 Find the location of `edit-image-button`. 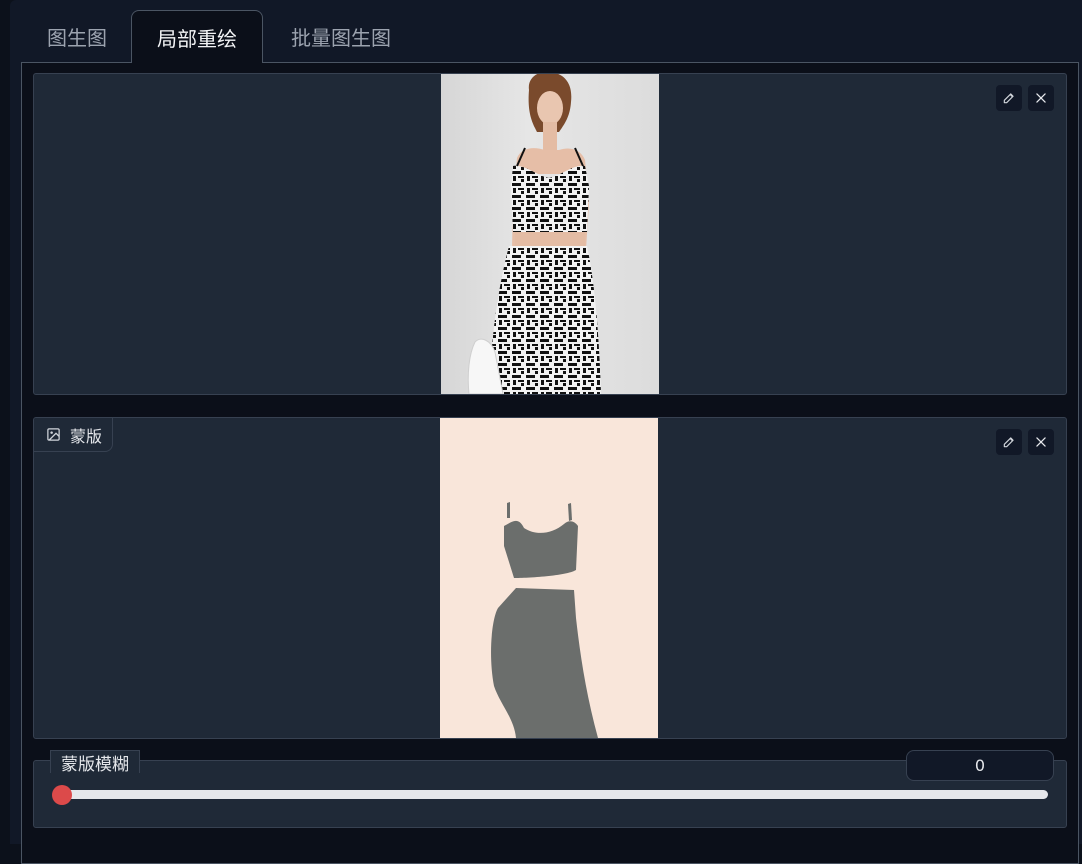

edit-image-button is located at coordinates (1009, 98).